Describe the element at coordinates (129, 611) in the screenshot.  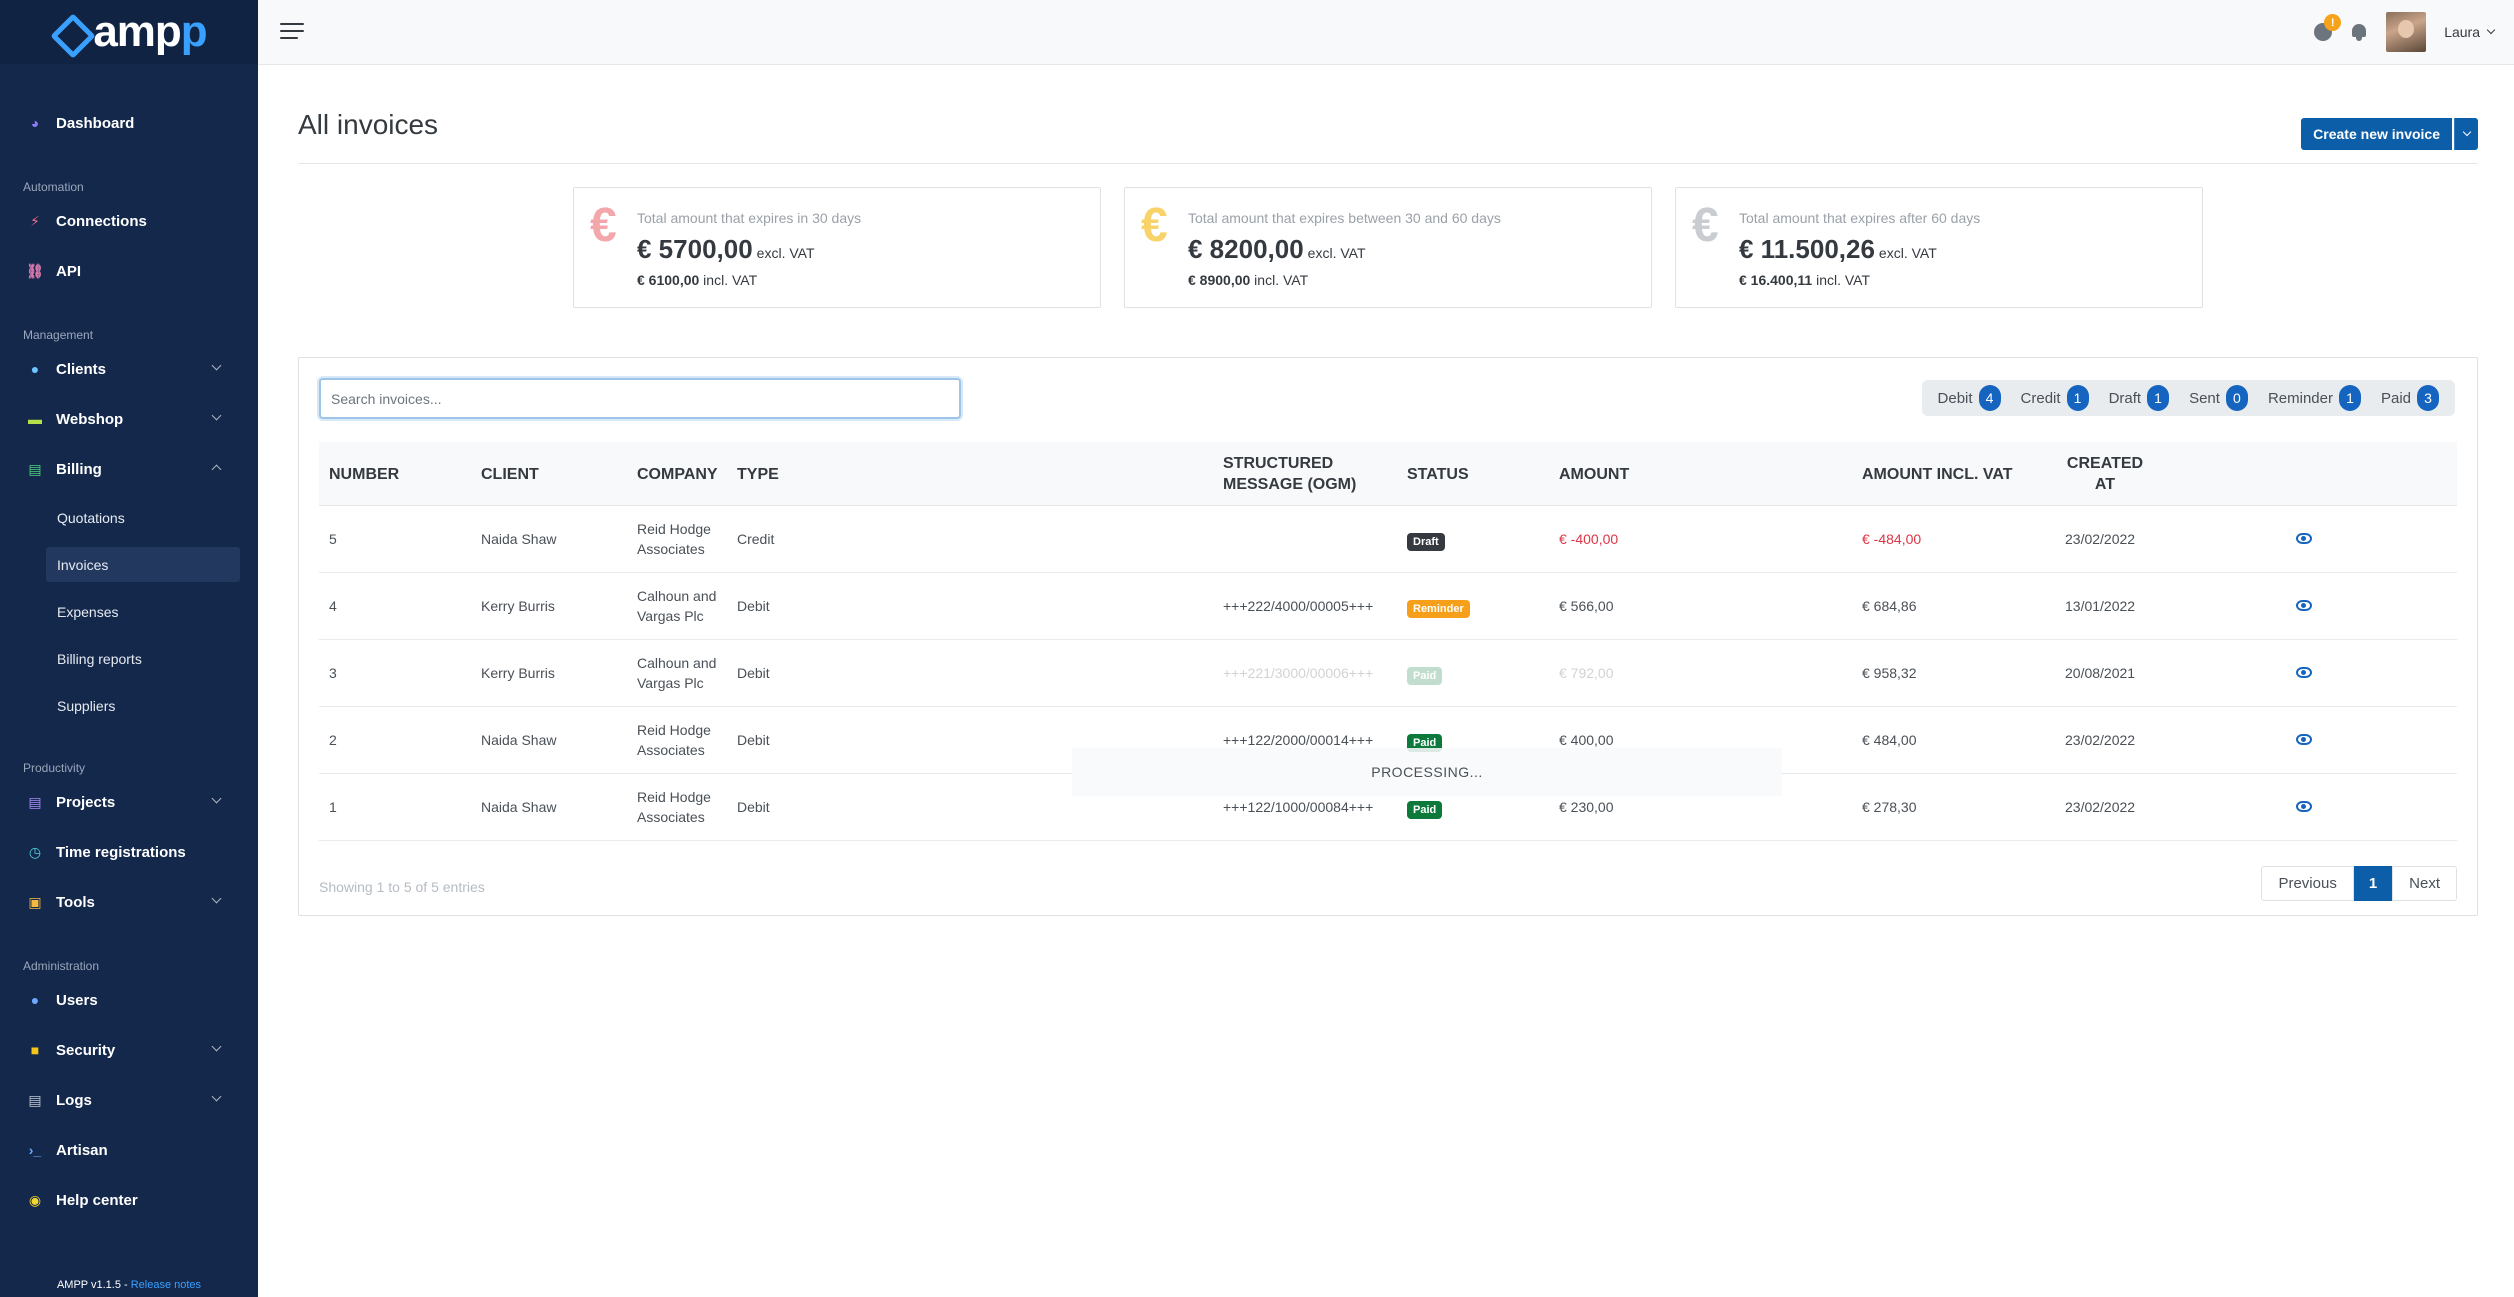
I see `sidebar-subitem-expenses: Expenses` at that location.